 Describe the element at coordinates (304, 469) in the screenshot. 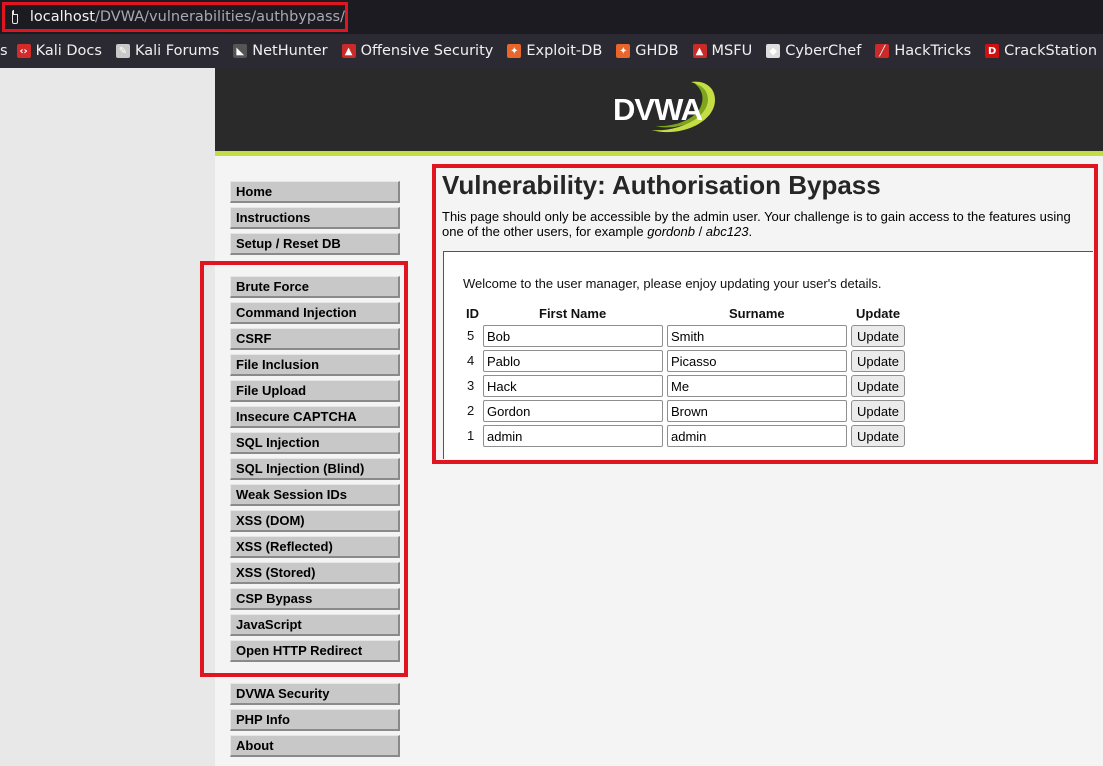

I see `menu-highlight-annotation` at that location.